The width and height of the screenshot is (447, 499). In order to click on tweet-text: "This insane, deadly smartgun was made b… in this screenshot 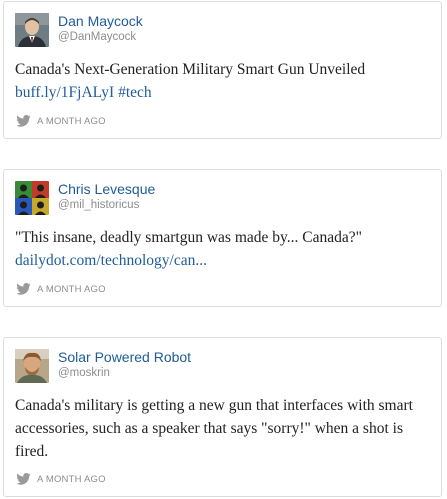, I will do `click(223, 249)`.